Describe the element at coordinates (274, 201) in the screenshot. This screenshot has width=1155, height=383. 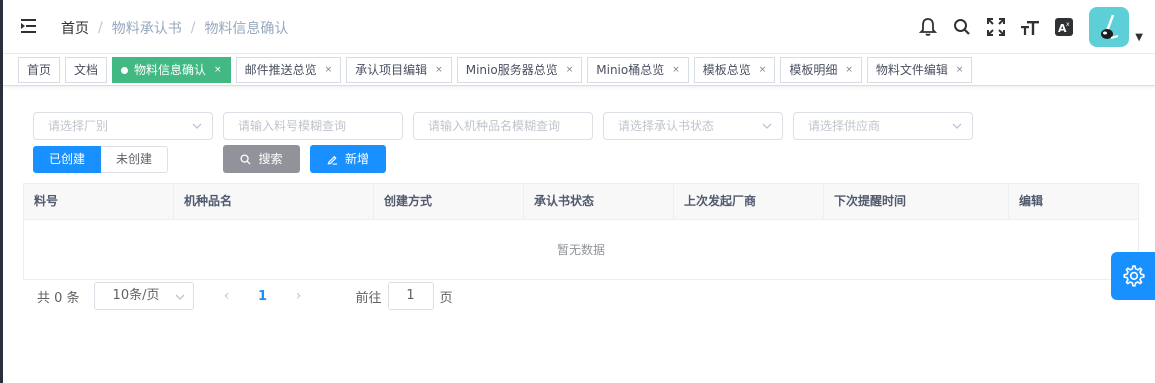
I see `column-header: 机种品名` at that location.